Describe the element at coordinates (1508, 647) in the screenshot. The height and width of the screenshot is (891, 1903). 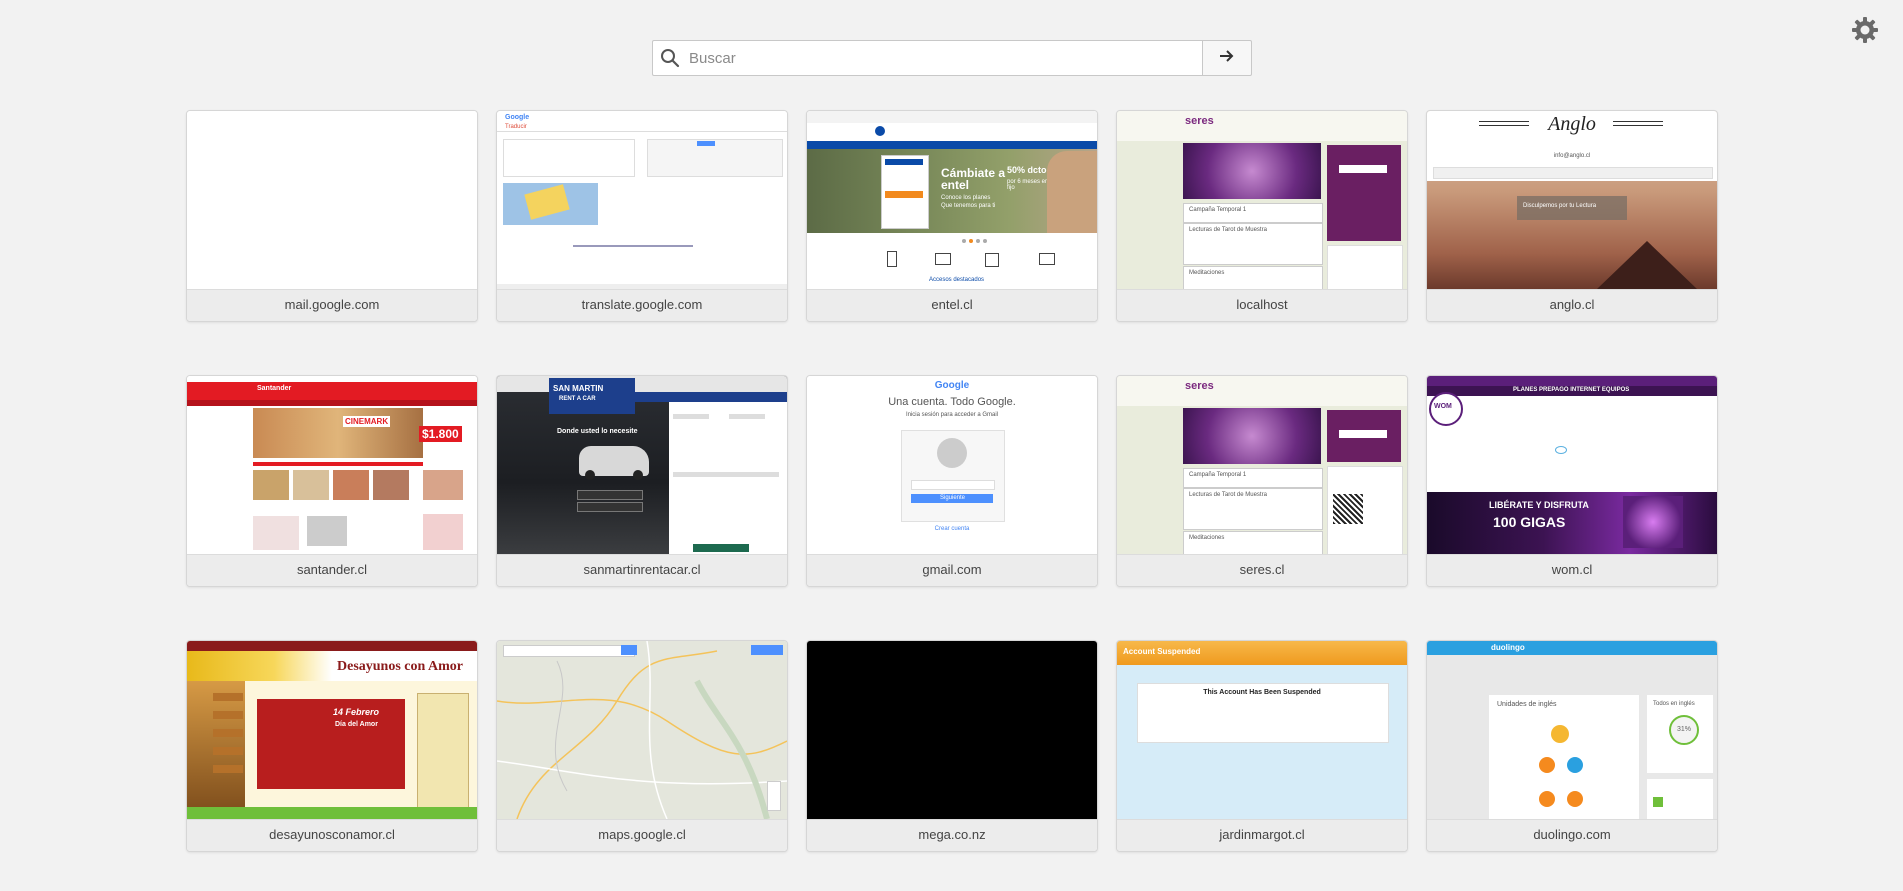
I see `thumb-brand: duolingo` at that location.